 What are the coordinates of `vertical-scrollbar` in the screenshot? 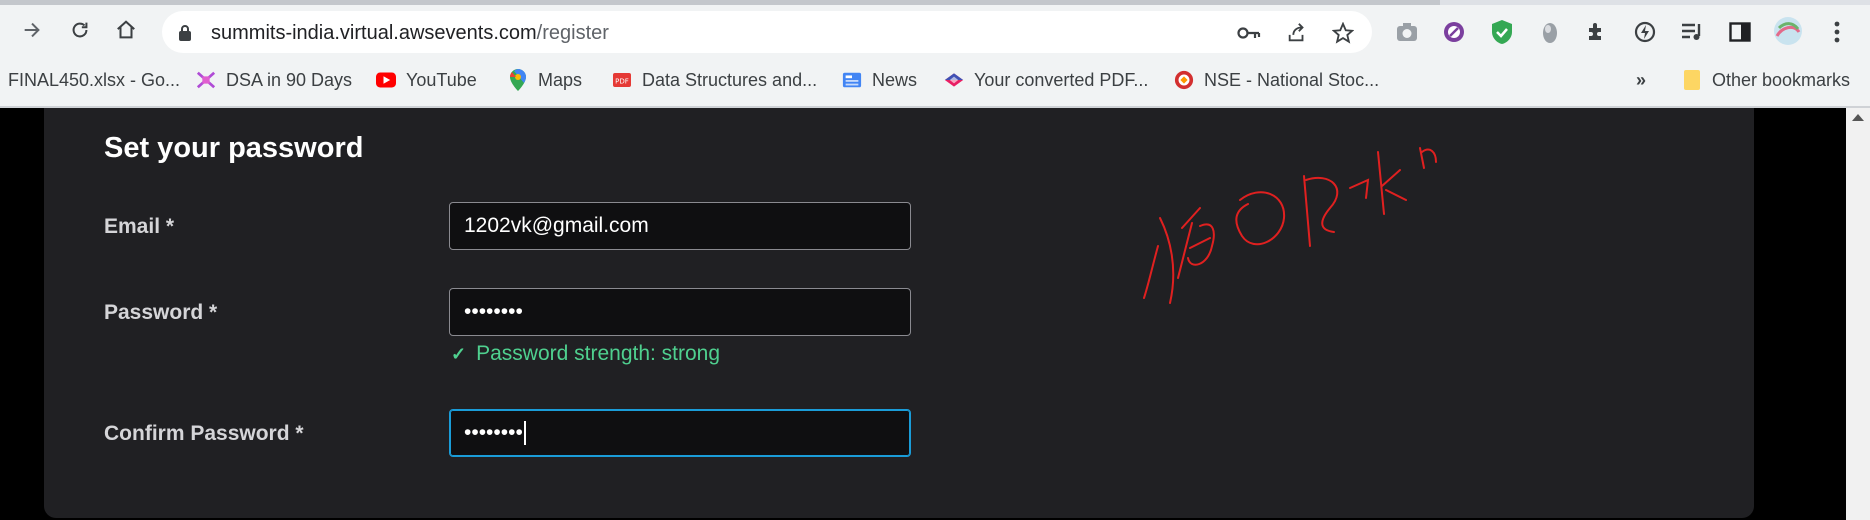 It's located at (1858, 314).